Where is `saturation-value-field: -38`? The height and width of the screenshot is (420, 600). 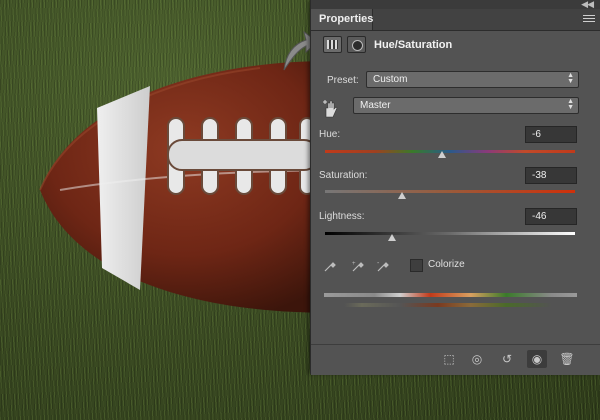
saturation-value-field: -38 is located at coordinates (551, 175).